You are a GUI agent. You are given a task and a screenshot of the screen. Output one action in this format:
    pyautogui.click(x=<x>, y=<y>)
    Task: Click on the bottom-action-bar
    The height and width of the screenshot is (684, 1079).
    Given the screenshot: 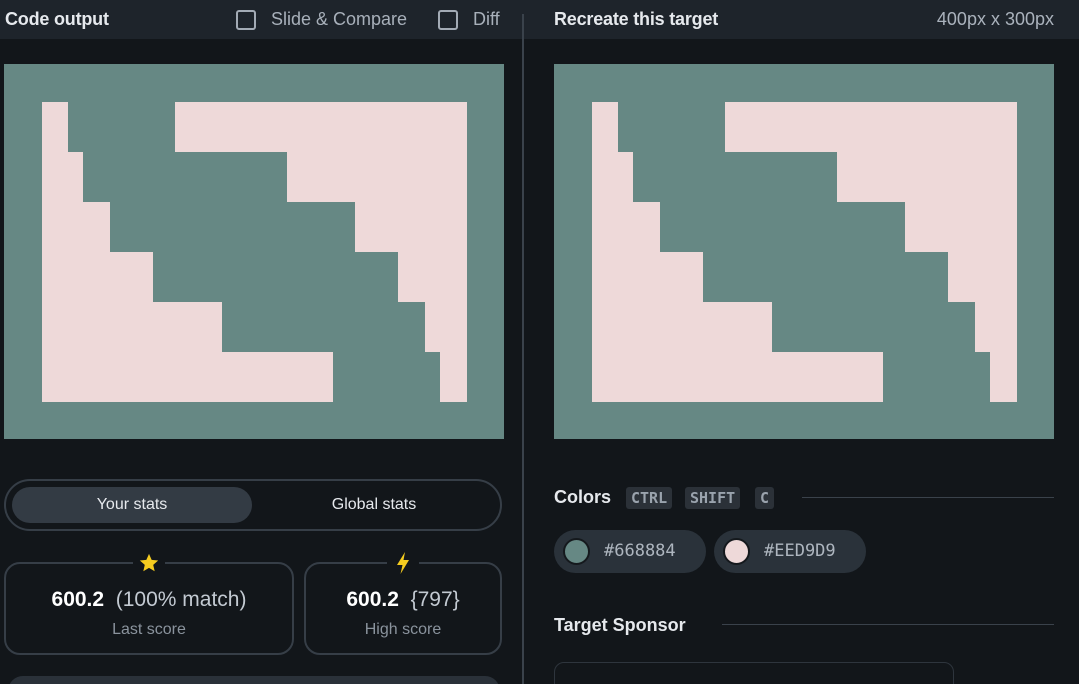 What is the action you would take?
    pyautogui.click(x=254, y=680)
    